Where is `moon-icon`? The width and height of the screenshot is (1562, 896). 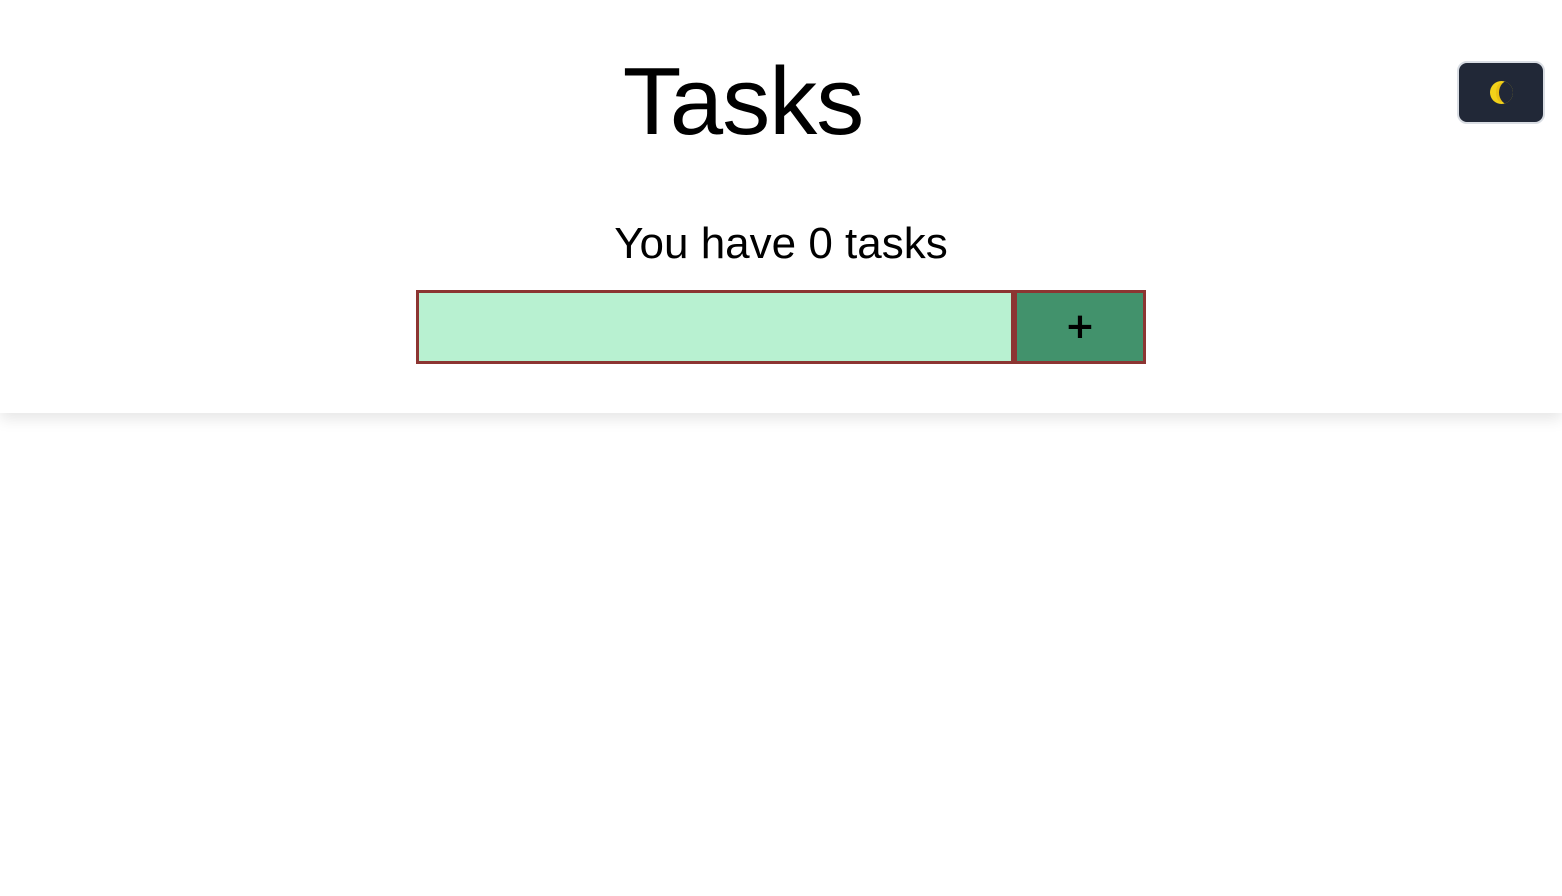
moon-icon is located at coordinates (1501, 92).